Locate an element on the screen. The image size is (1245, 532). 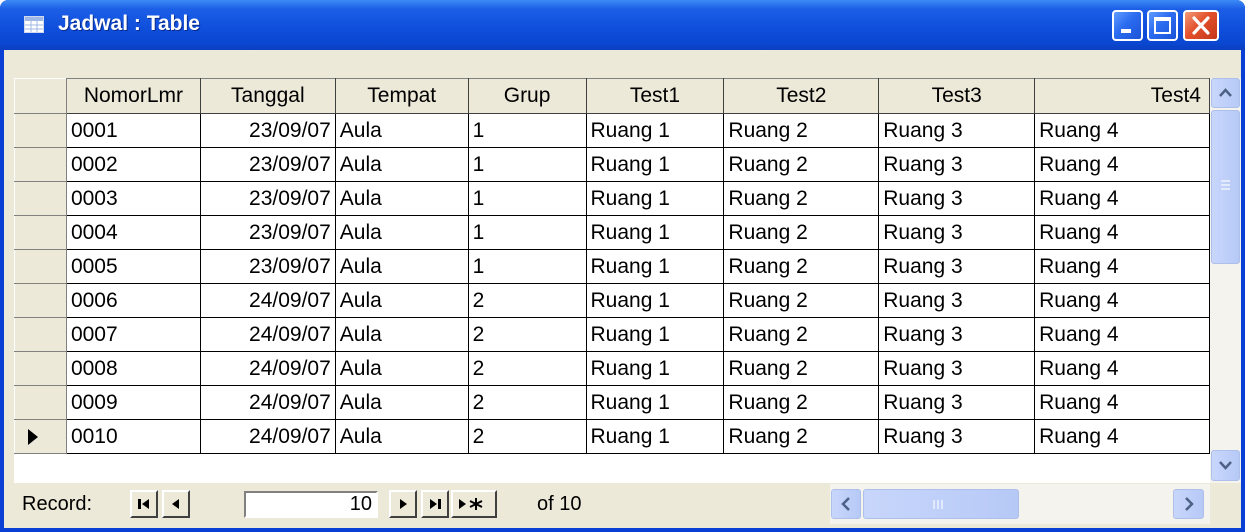
new-record-button is located at coordinates (474, 504).